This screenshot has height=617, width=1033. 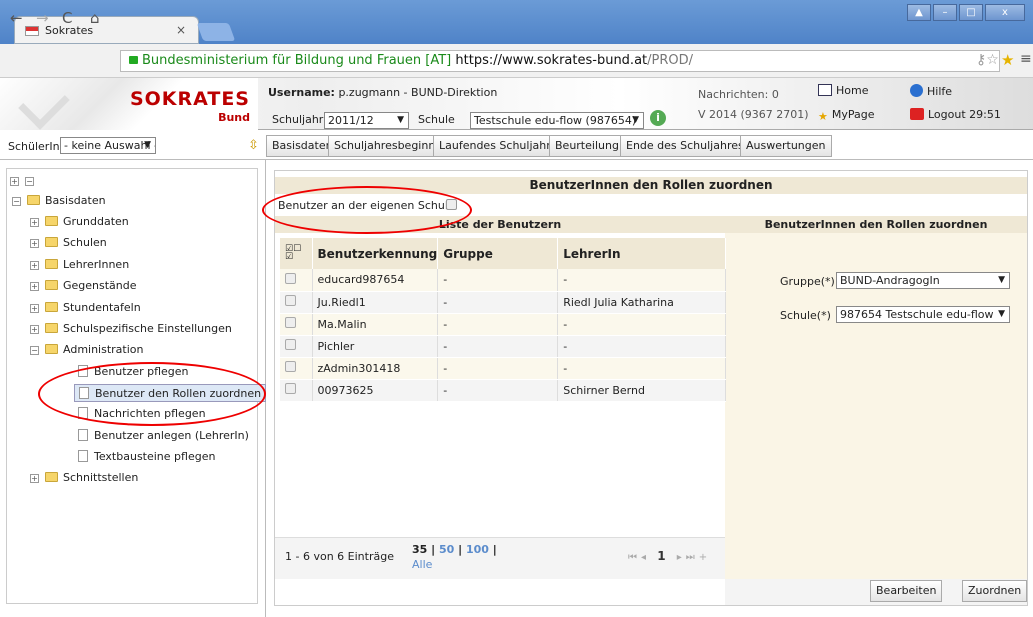 I want to click on tree-item-benutzer-anlegen: Benutzer anlegen (LehrerIn), so click(x=163, y=436).